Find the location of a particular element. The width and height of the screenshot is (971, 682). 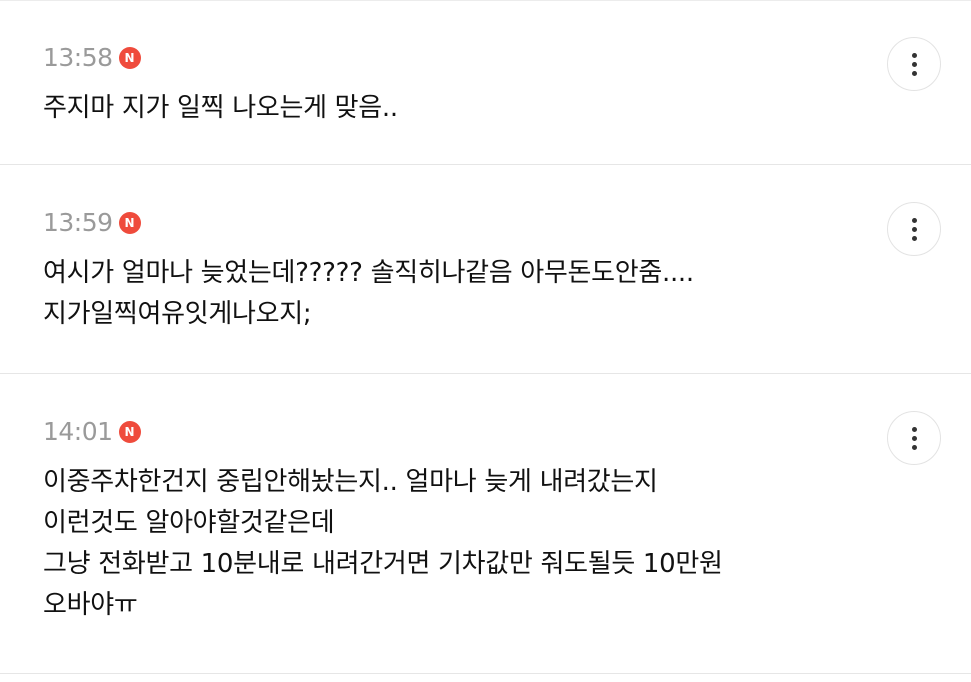

comment-text-line: 지가일찍여유잇게나오지; is located at coordinates (177, 314).